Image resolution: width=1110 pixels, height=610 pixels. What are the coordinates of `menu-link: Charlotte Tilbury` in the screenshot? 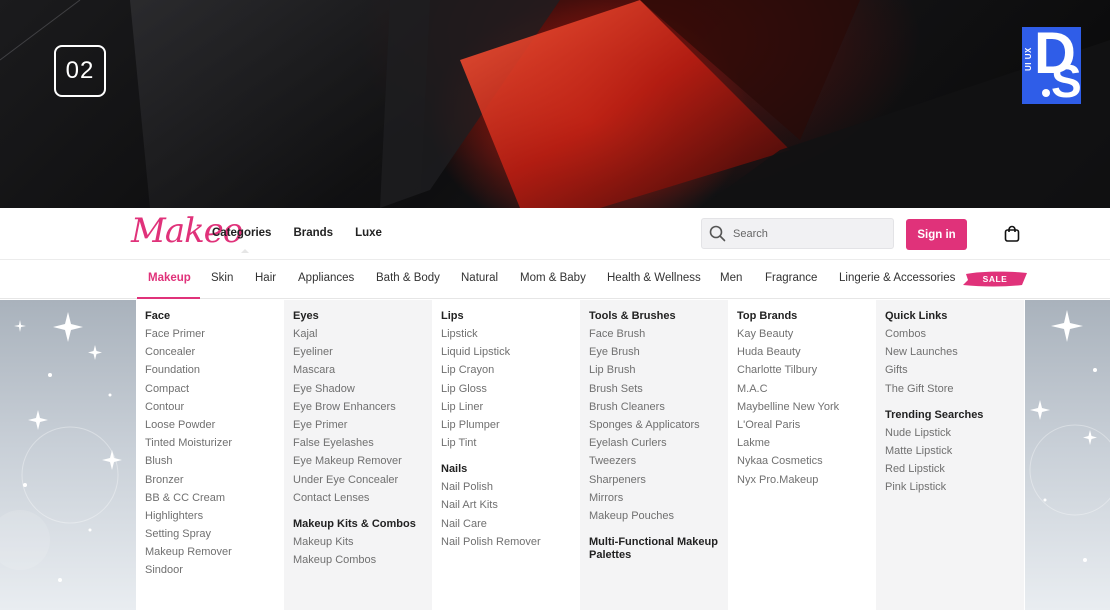 It's located at (802, 370).